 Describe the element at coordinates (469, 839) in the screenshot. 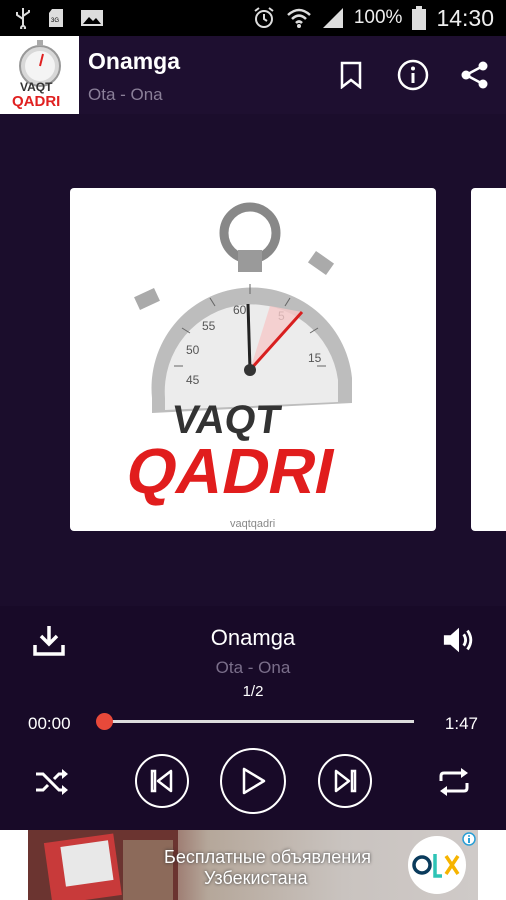

I see `ad-choices-icon` at that location.